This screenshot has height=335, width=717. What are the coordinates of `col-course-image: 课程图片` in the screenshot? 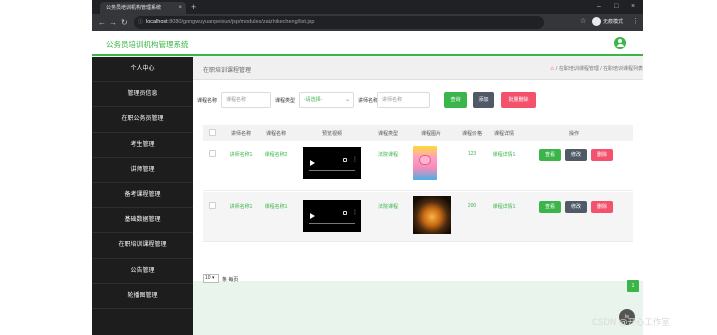 It's located at (430, 134).